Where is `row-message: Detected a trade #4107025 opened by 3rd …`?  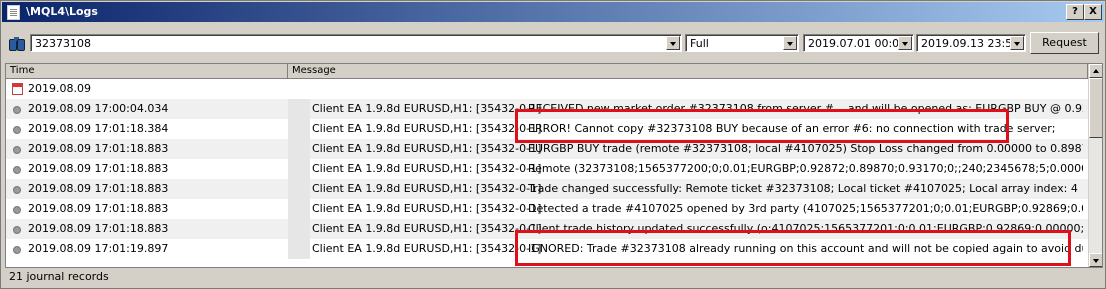
row-message: Detected a trade #4107025 opened by 3rd … is located at coordinates (805, 208).